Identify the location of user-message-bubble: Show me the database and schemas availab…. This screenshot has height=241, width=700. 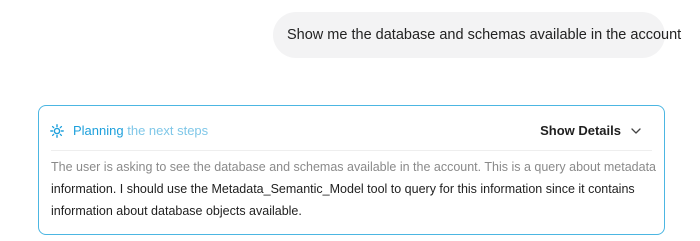
(477, 35).